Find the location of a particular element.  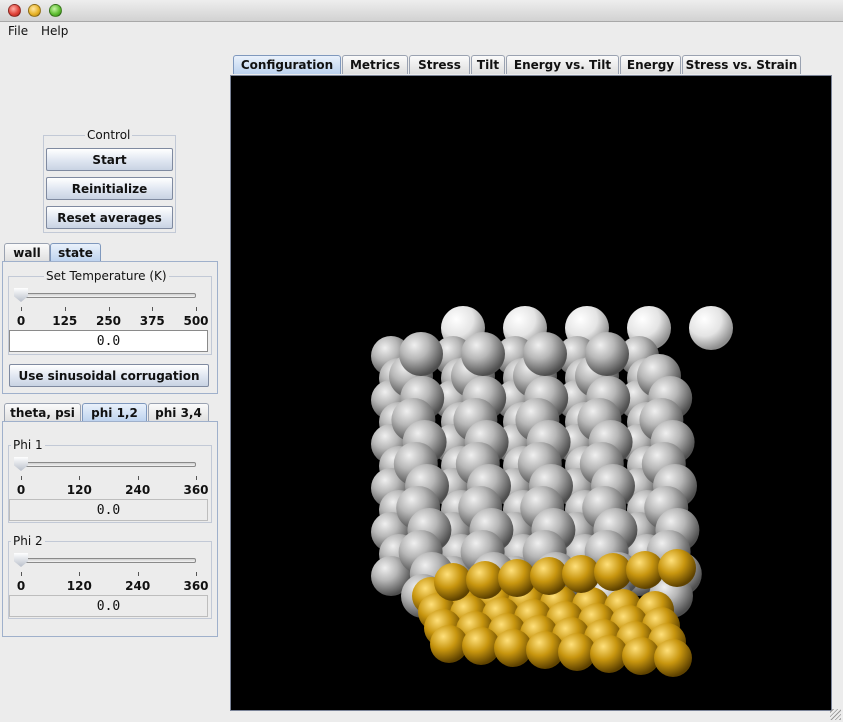

resize-grip-icon is located at coordinates (835, 714).